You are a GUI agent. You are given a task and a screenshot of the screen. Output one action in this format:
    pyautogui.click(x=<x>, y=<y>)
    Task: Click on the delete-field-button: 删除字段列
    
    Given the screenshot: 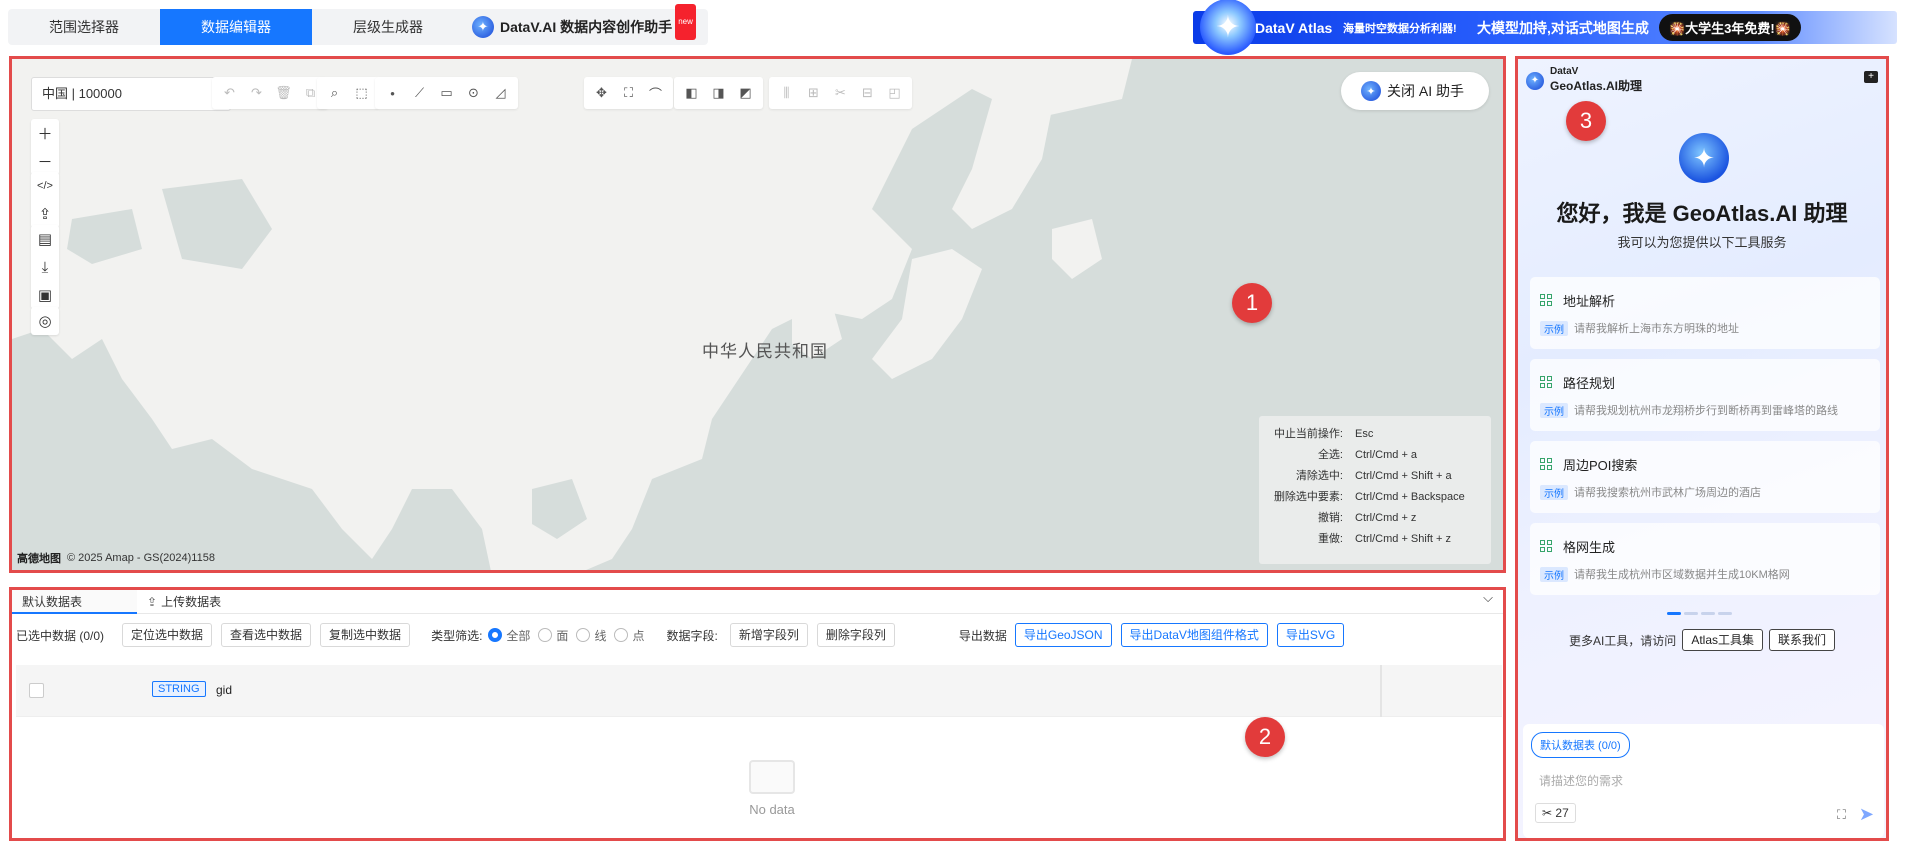 What is the action you would take?
    pyautogui.click(x=855, y=635)
    